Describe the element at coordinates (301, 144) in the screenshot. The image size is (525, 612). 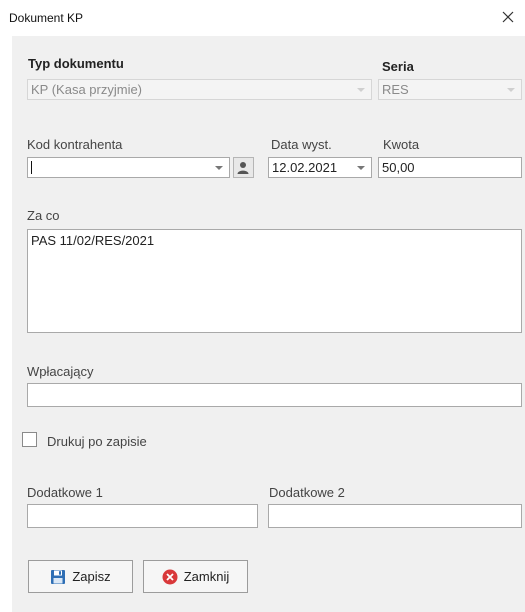
I see `data-wyst-label: Data wyst.` at that location.